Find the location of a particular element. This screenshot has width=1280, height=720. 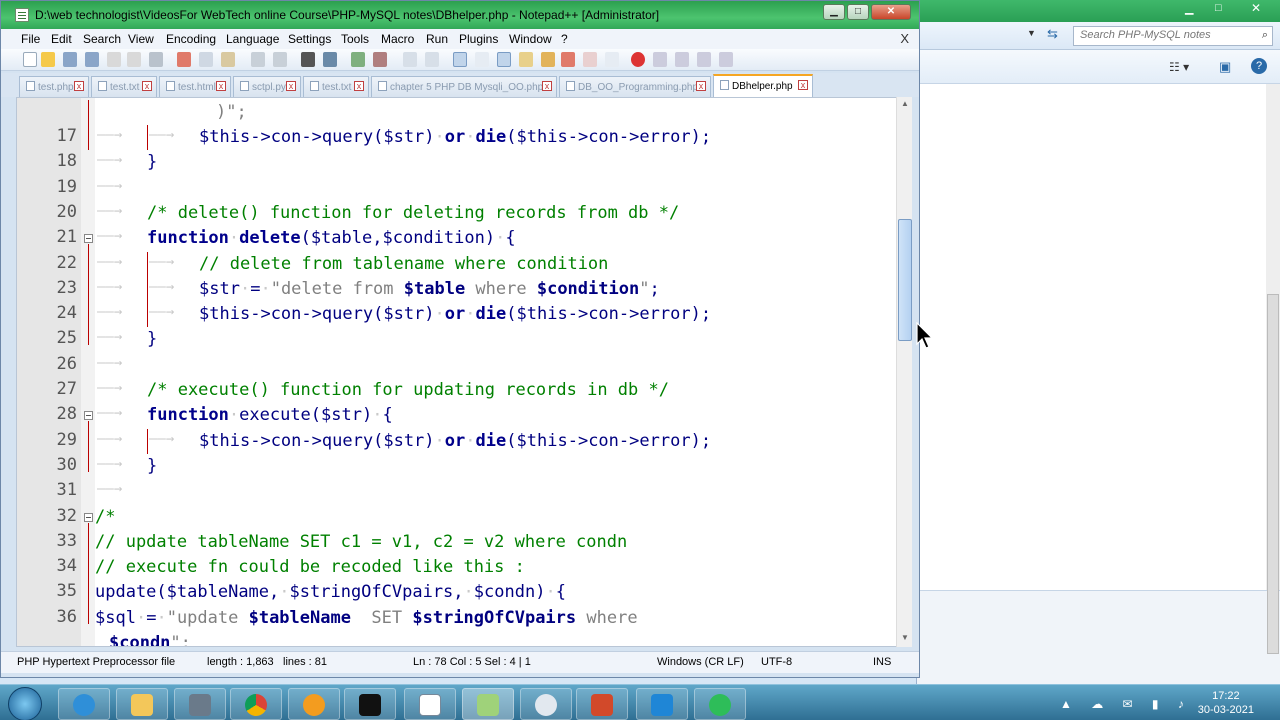

taskbar-recorder is located at coordinates (720, 704).